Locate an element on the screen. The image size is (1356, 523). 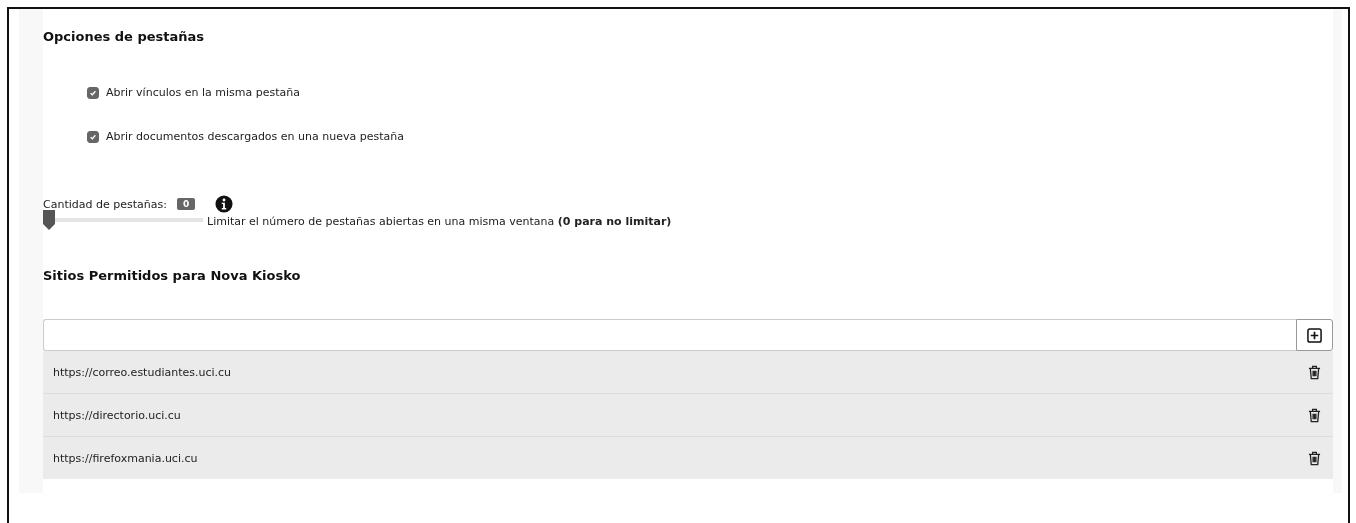
plus-icon is located at coordinates (1314, 335).